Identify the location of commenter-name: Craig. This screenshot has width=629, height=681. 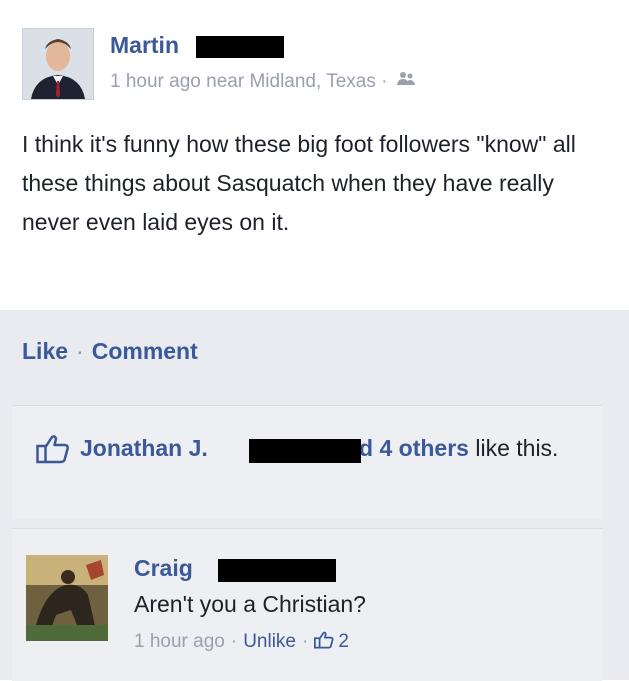
(163, 568).